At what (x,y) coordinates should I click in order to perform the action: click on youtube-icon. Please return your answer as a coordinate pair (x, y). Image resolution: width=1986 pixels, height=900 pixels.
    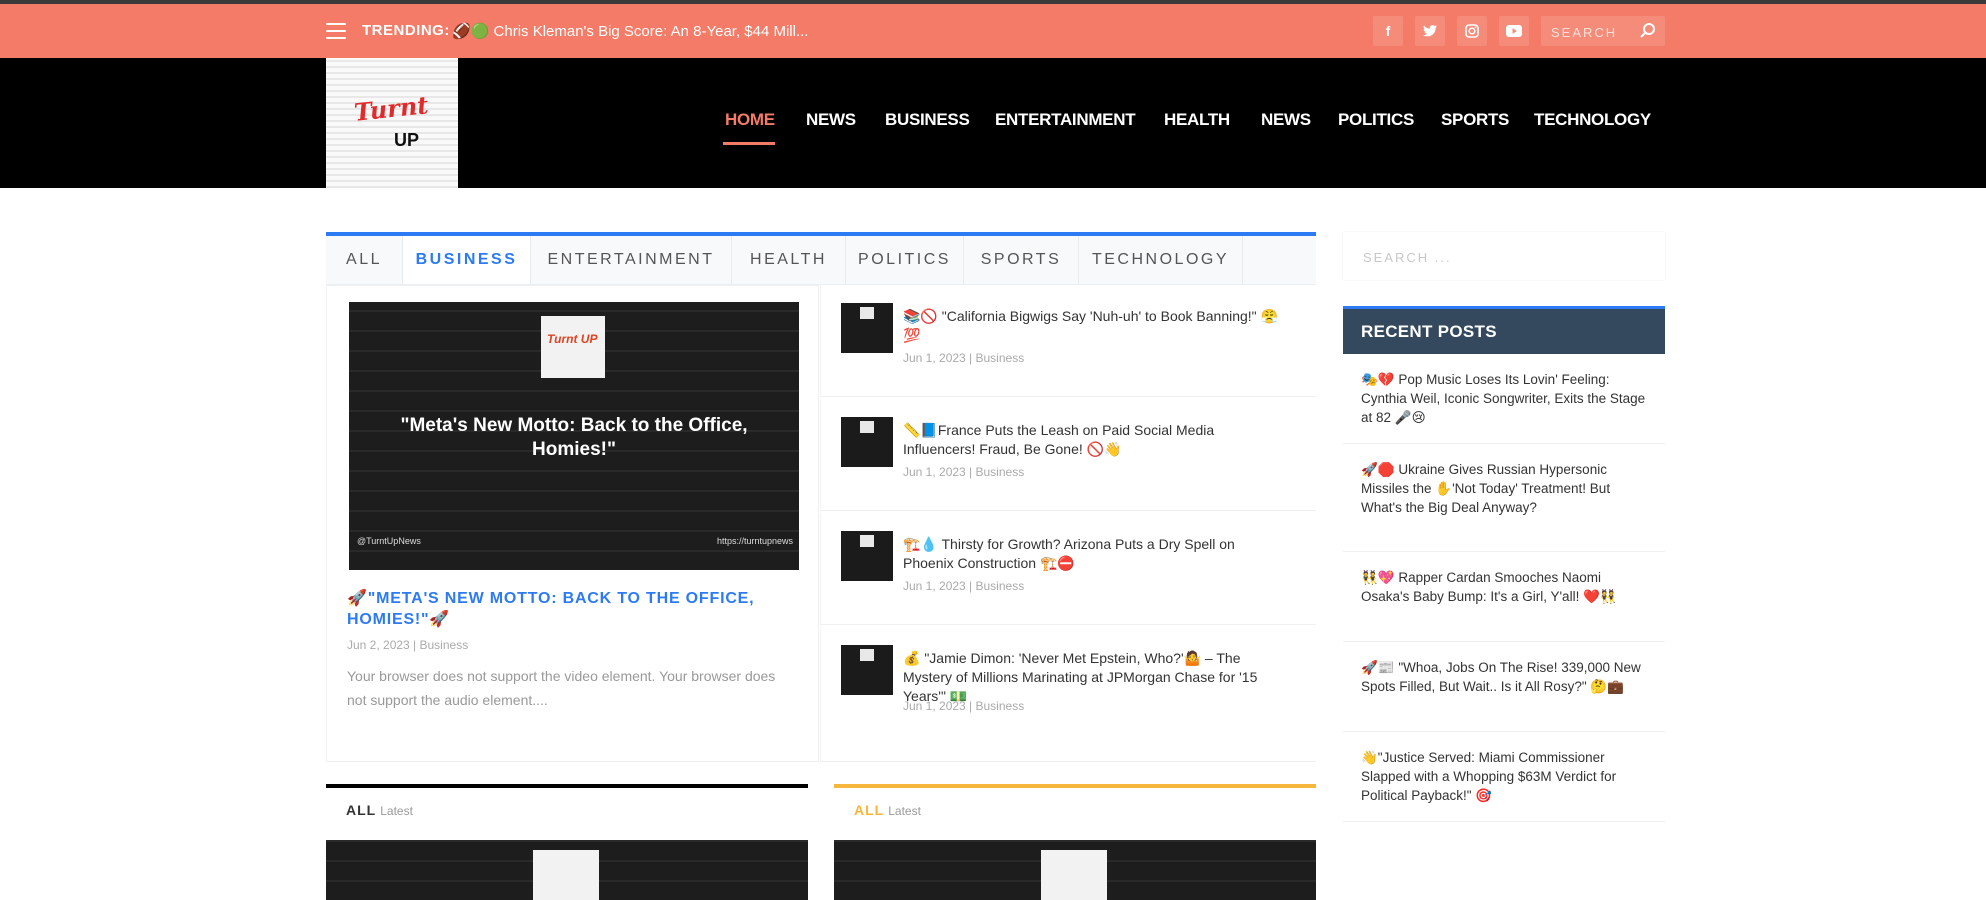
    Looking at the image, I should click on (1514, 31).